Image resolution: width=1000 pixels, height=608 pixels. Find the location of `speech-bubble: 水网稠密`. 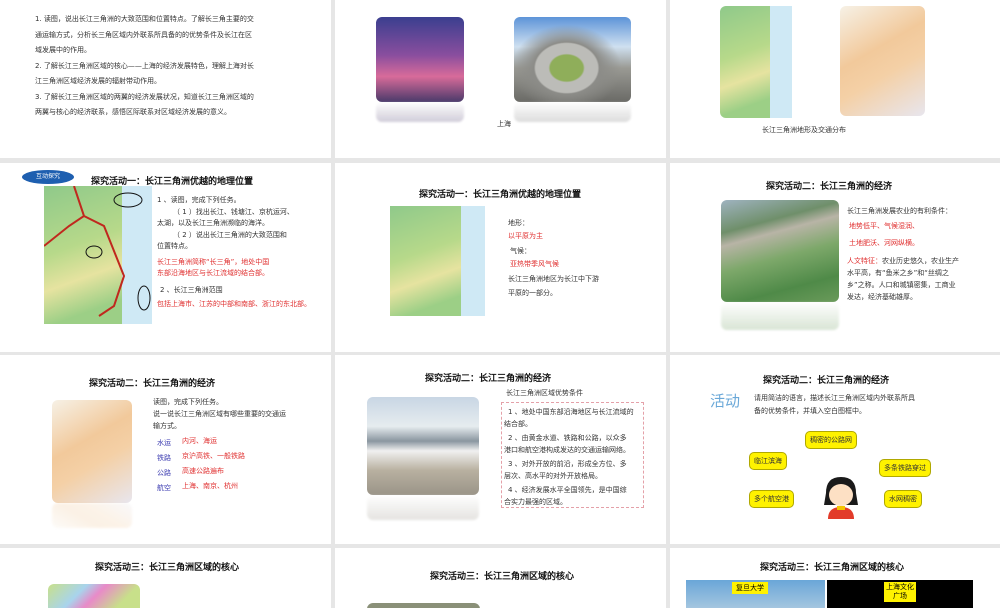

speech-bubble: 水网稠密 is located at coordinates (903, 499).